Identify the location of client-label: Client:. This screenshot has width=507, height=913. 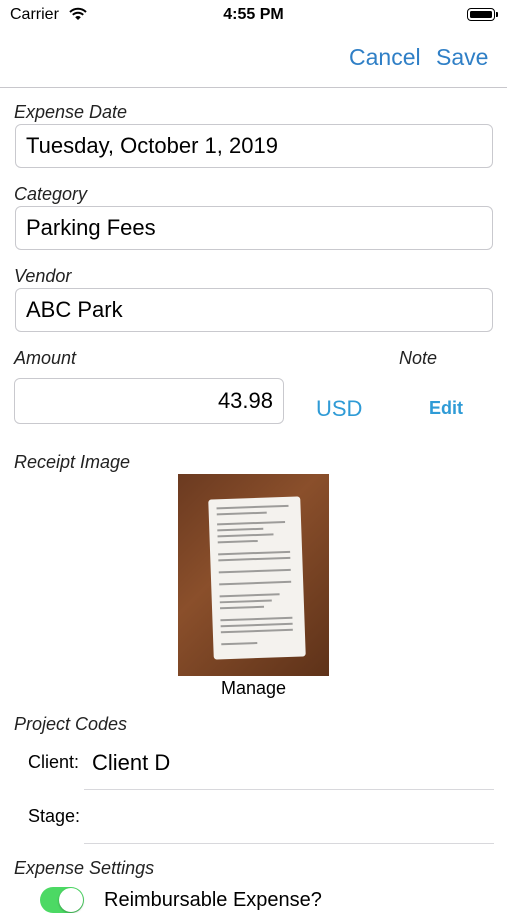
(54, 762).